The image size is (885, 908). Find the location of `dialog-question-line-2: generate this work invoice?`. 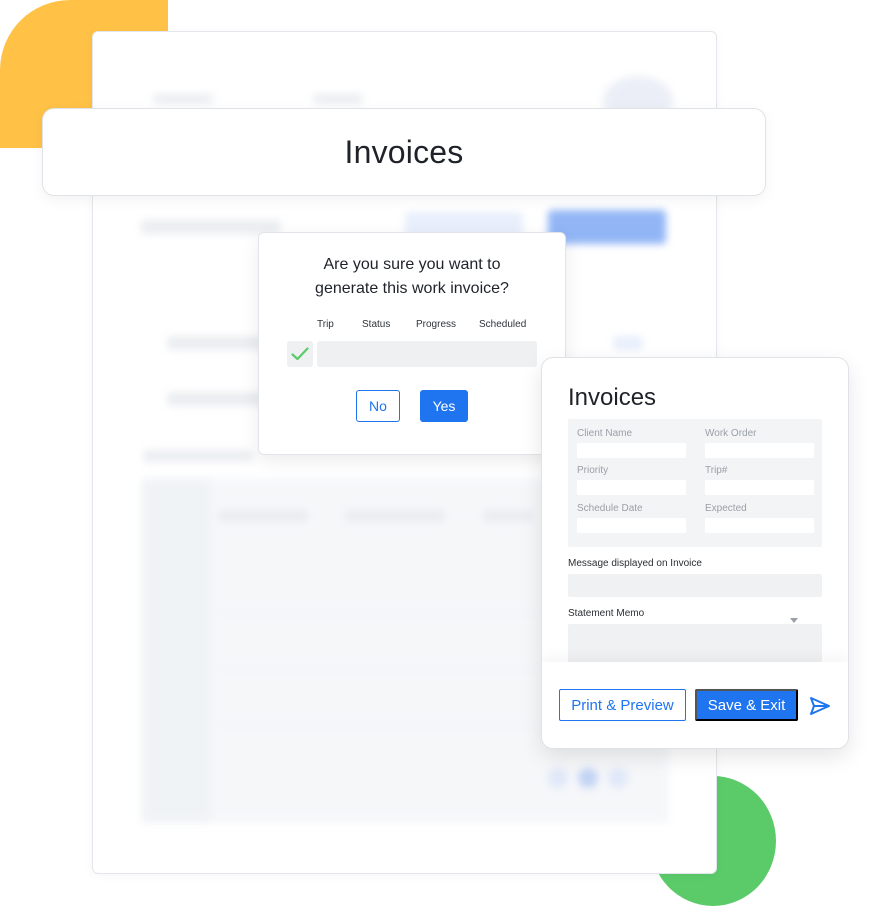

dialog-question-line-2: generate this work invoice? is located at coordinates (412, 288).